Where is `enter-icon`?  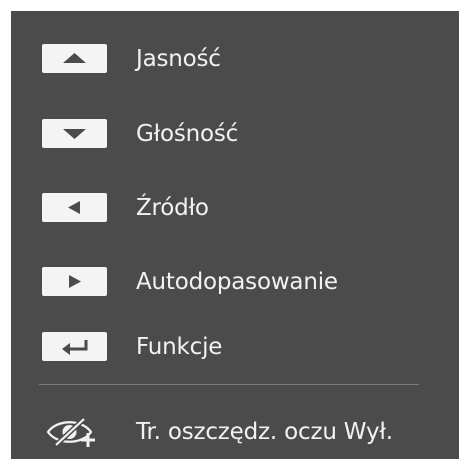
enter-icon is located at coordinates (74, 346).